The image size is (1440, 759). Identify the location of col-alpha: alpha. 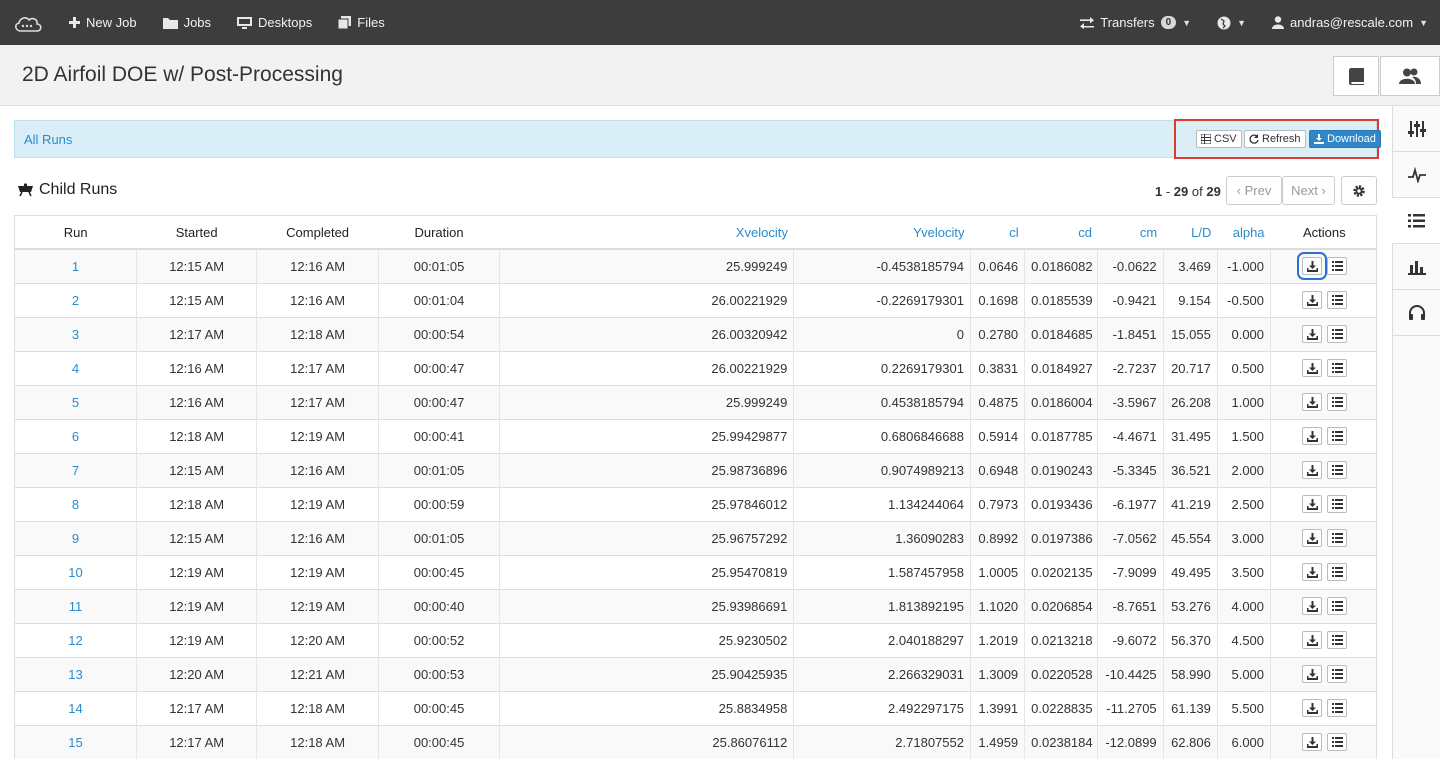
(1244, 233).